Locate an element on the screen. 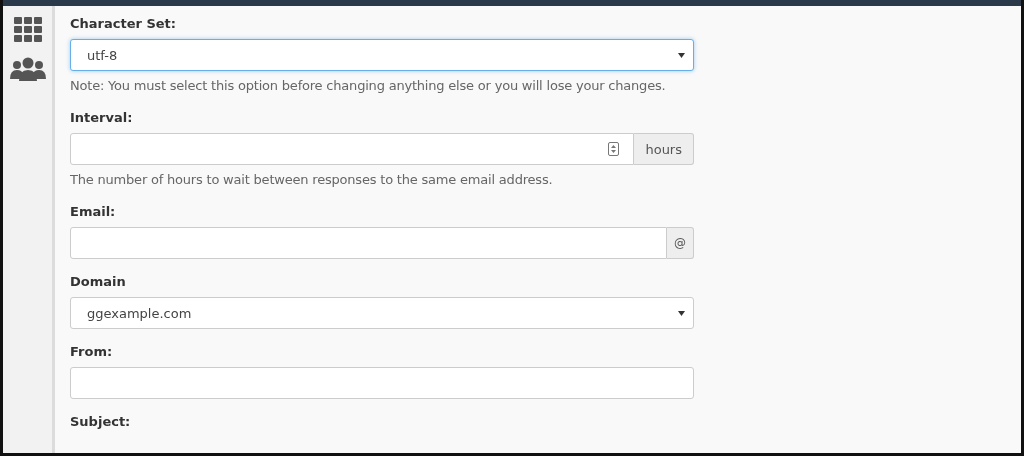 This screenshot has width=1024, height=456. number-field is located at coordinates (352, 149).